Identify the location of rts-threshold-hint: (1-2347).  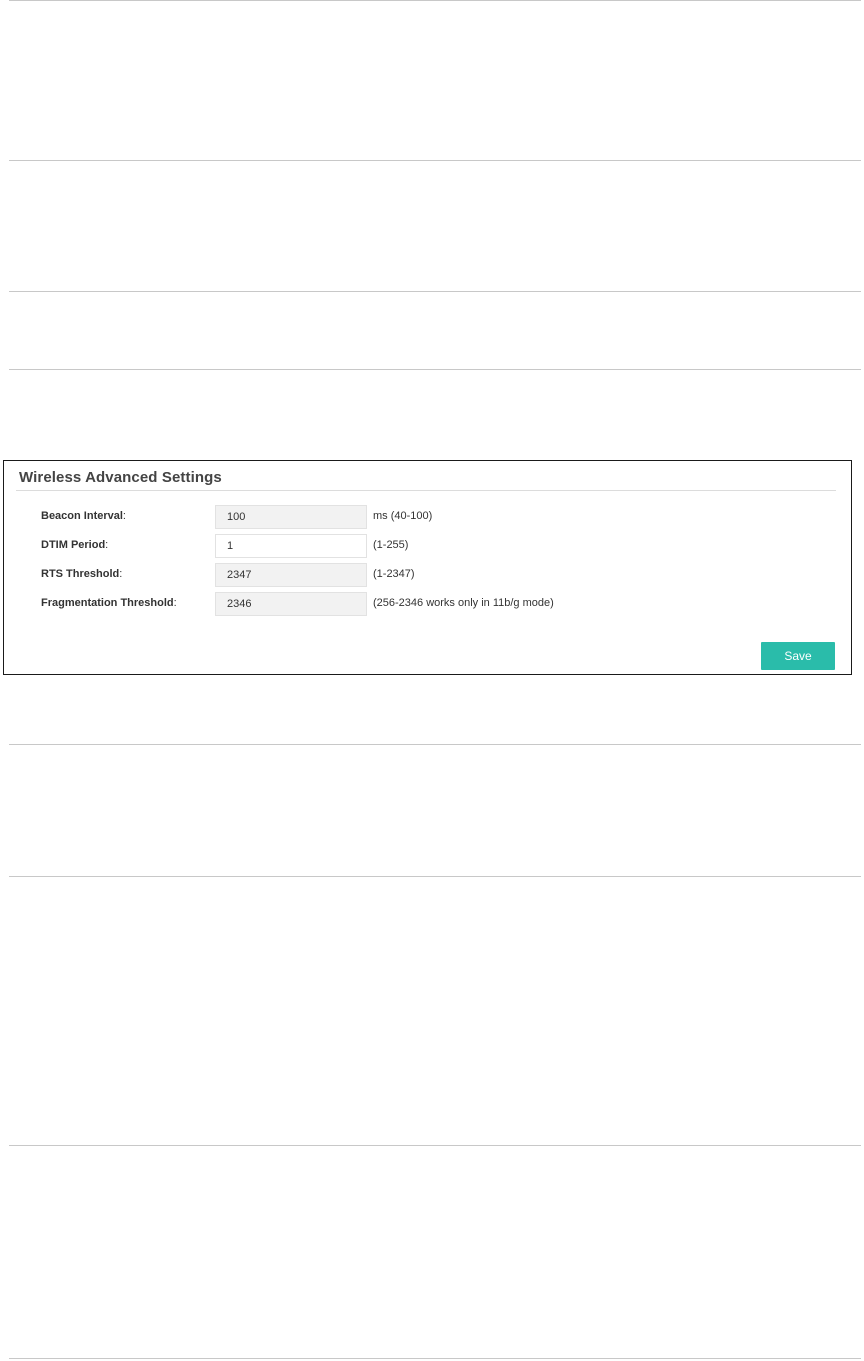
(394, 574).